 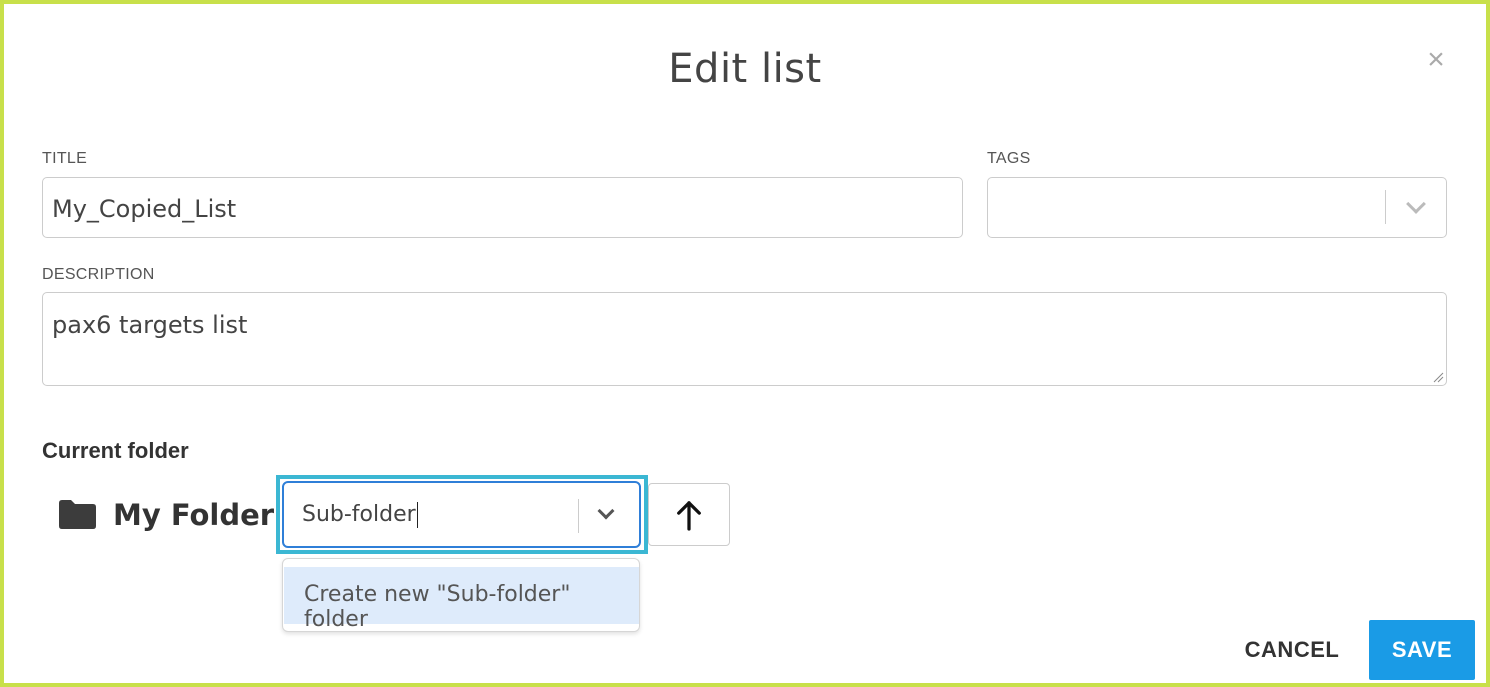 I want to click on dialog-title: Edit list, so click(x=745, y=69).